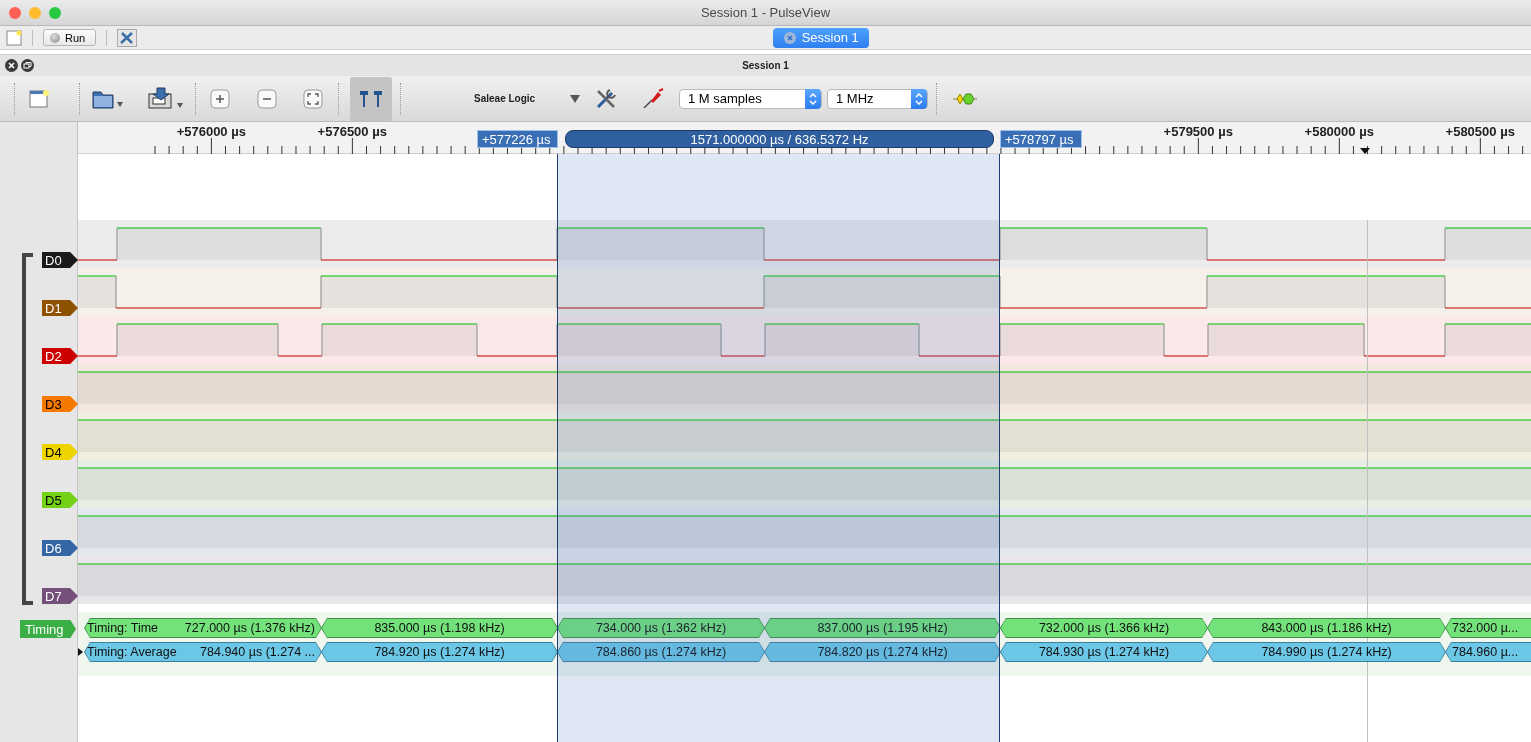  I want to click on channel-label: D4, so click(60, 452).